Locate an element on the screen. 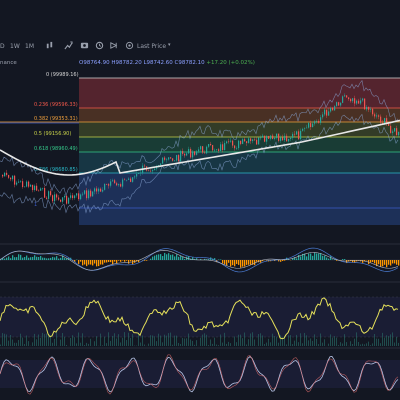 The width and height of the screenshot is (400, 400). indicators-icon is located at coordinates (68, 45).